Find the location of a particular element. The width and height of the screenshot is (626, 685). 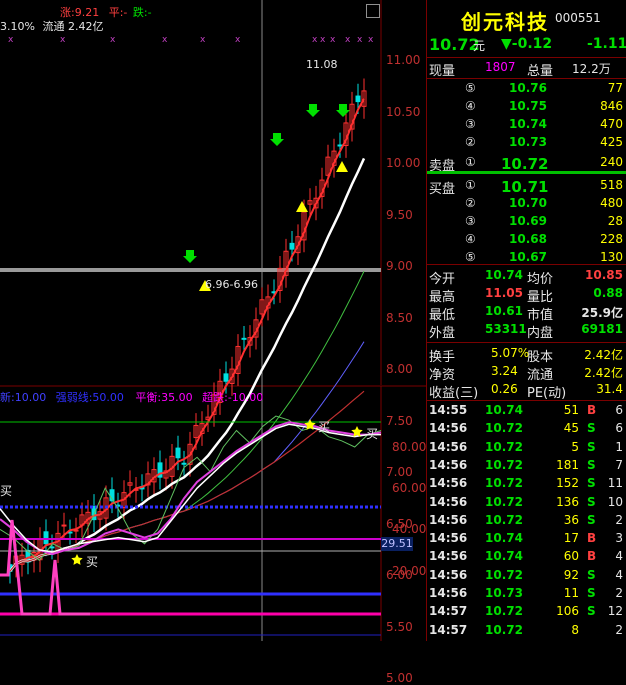

stat-value: 69181 is located at coordinates (602, 329).